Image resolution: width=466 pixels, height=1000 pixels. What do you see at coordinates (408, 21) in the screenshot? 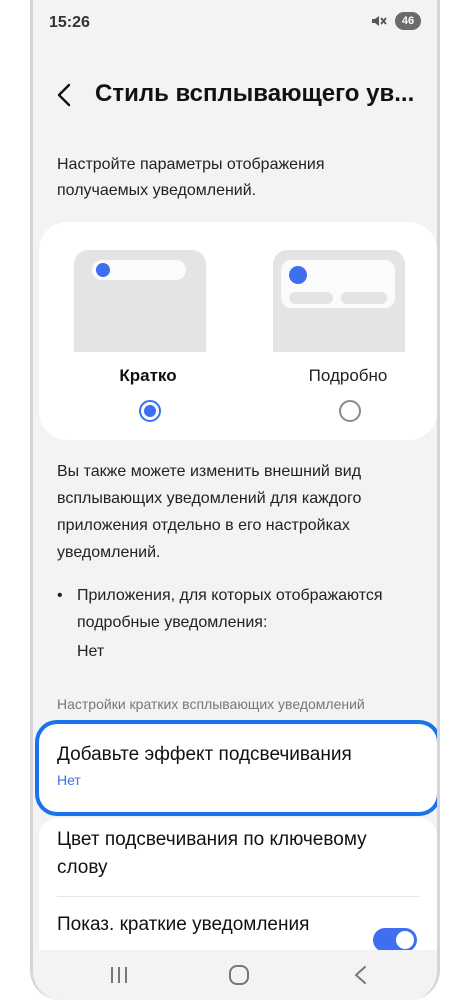
I see `battery-indicator: 46` at bounding box center [408, 21].